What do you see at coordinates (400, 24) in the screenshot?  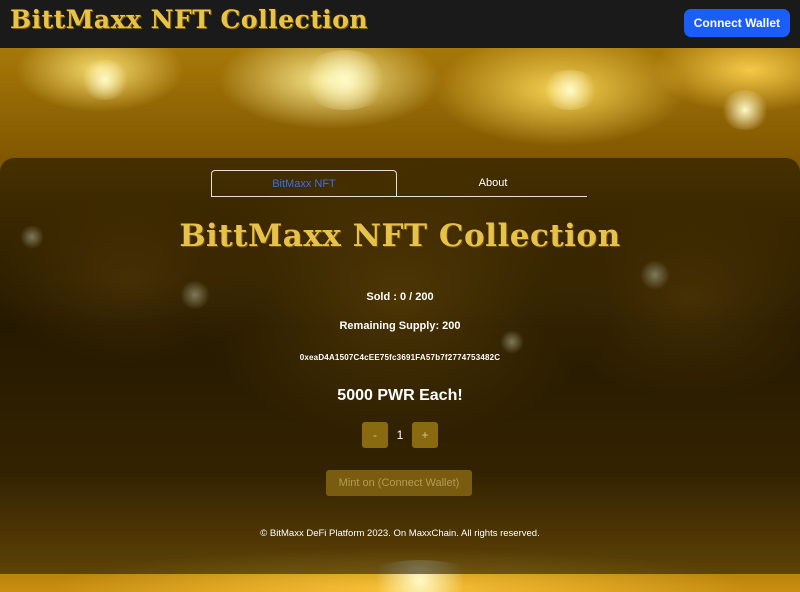 I see `top-header-bar: BittMaxx NFT Collection Connect Wallet` at bounding box center [400, 24].